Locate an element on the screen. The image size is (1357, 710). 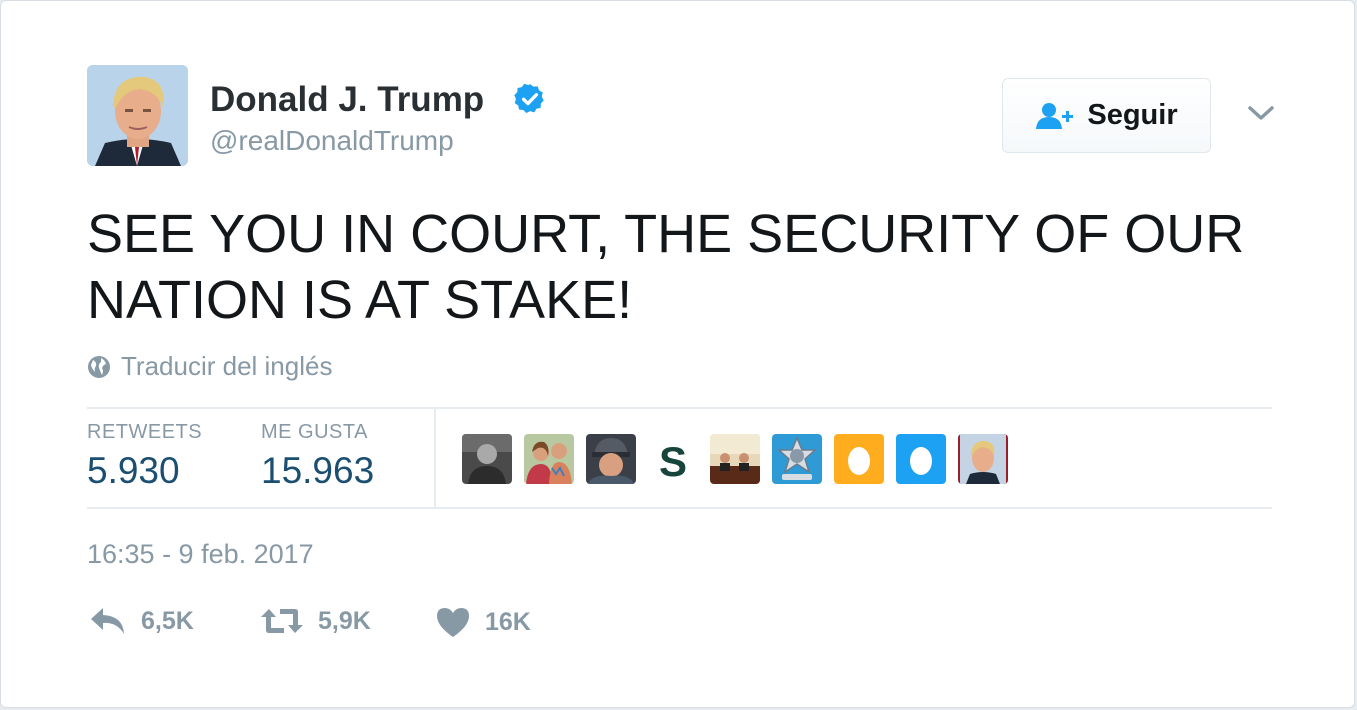
retweets-stat: RETWEETS 5.930 is located at coordinates (144, 456).